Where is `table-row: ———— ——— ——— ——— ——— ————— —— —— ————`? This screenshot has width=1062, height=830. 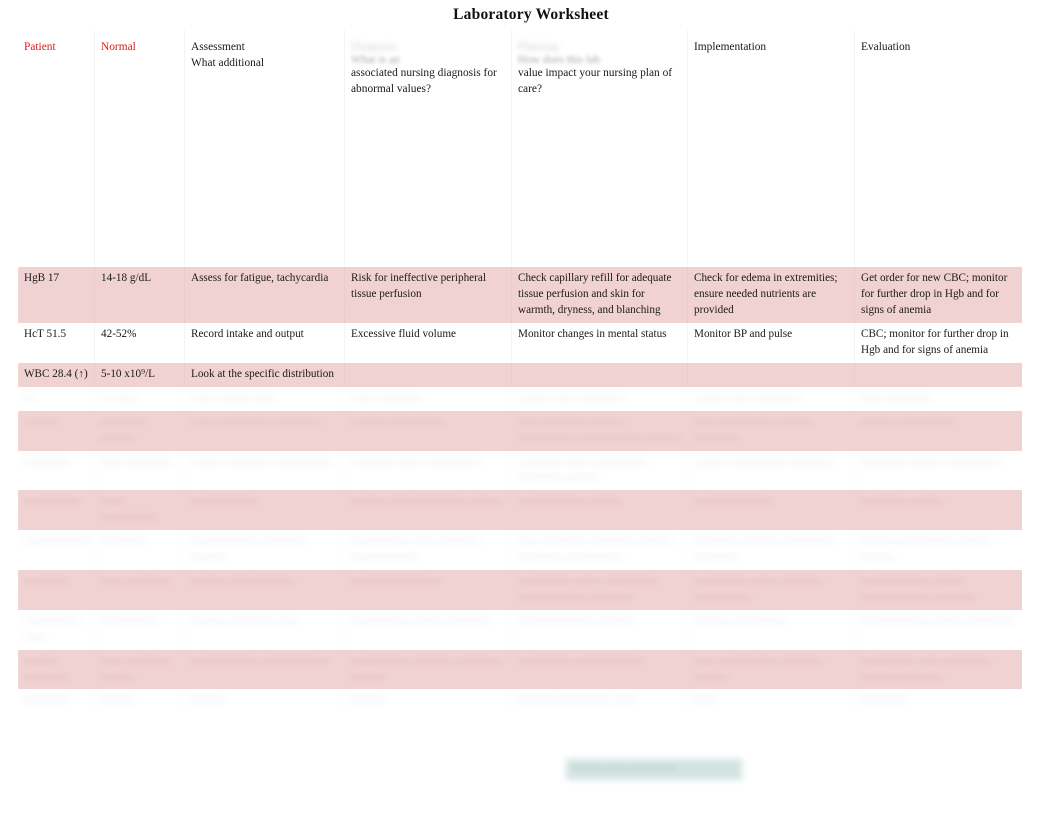
table-row: ———— ——— ——— ——— ——— ————— —— —— ———— is located at coordinates (520, 701).